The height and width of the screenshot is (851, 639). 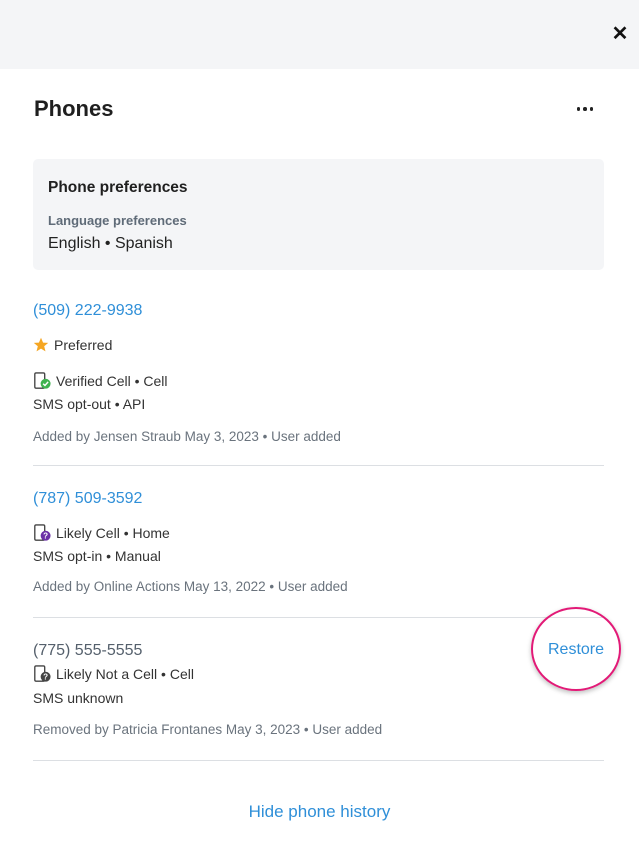 What do you see at coordinates (112, 381) in the screenshot?
I see `phone-type-text: Verified Cell • Cell` at bounding box center [112, 381].